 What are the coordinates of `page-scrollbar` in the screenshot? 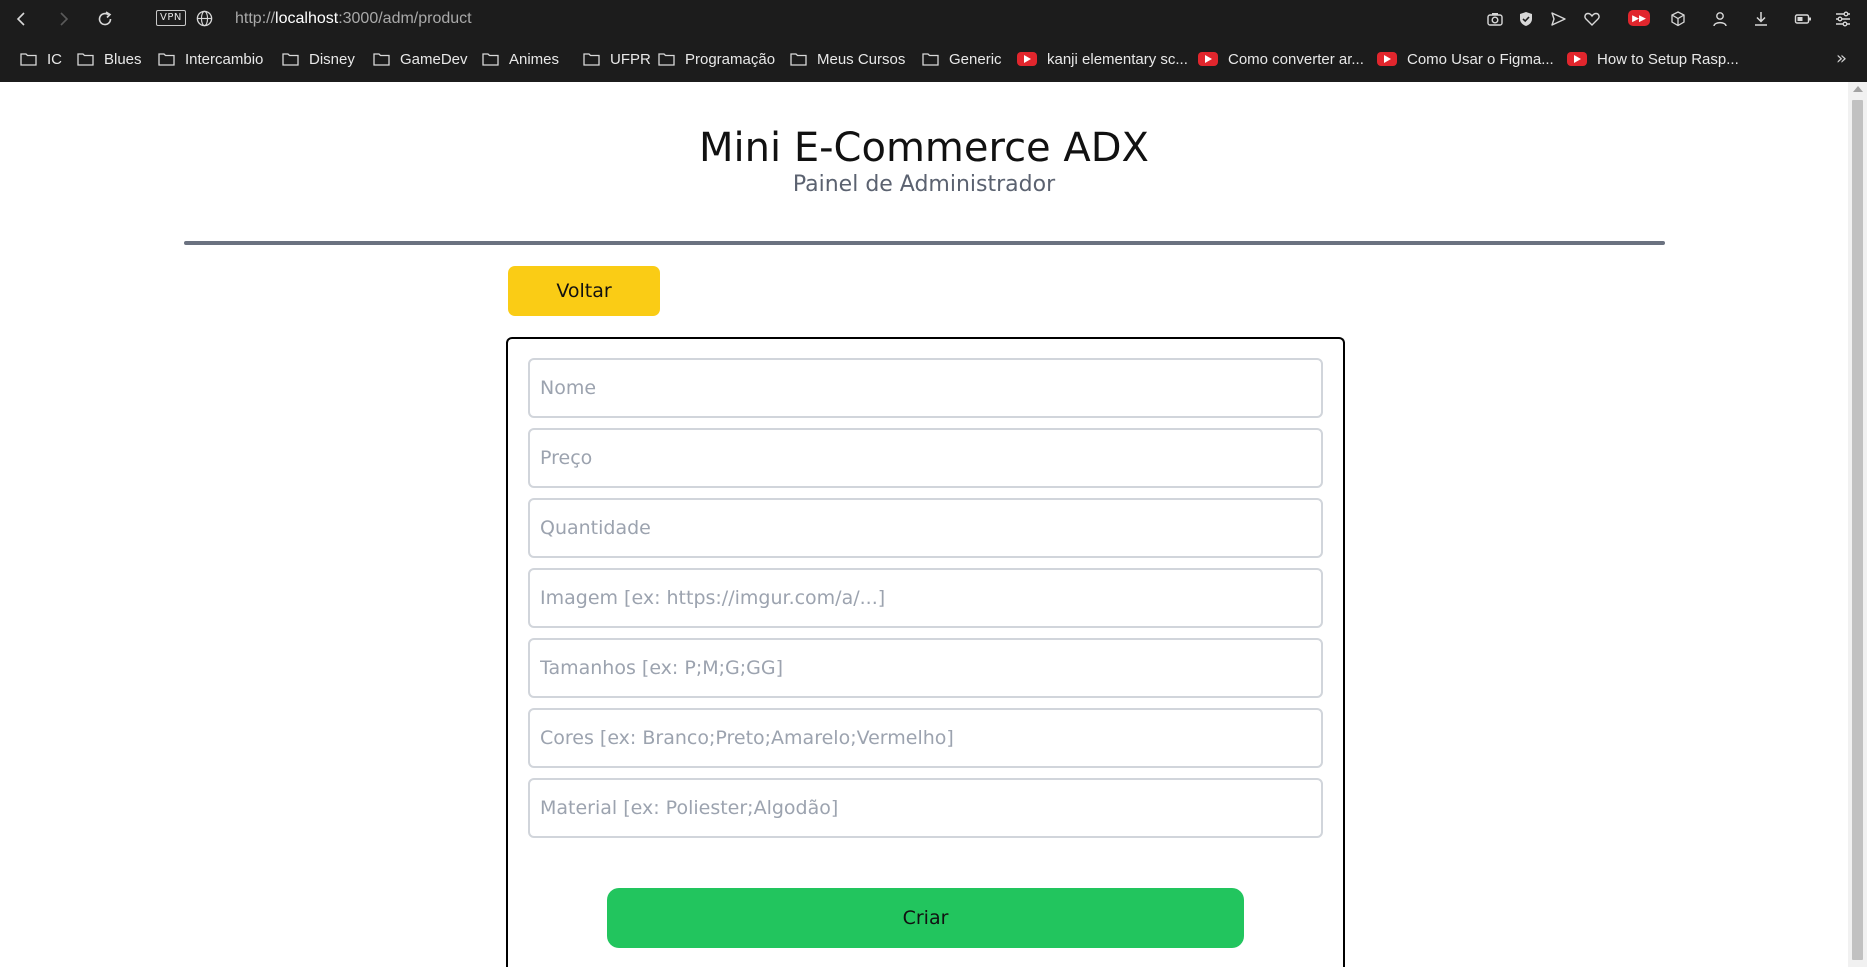 It's located at (1857, 524).